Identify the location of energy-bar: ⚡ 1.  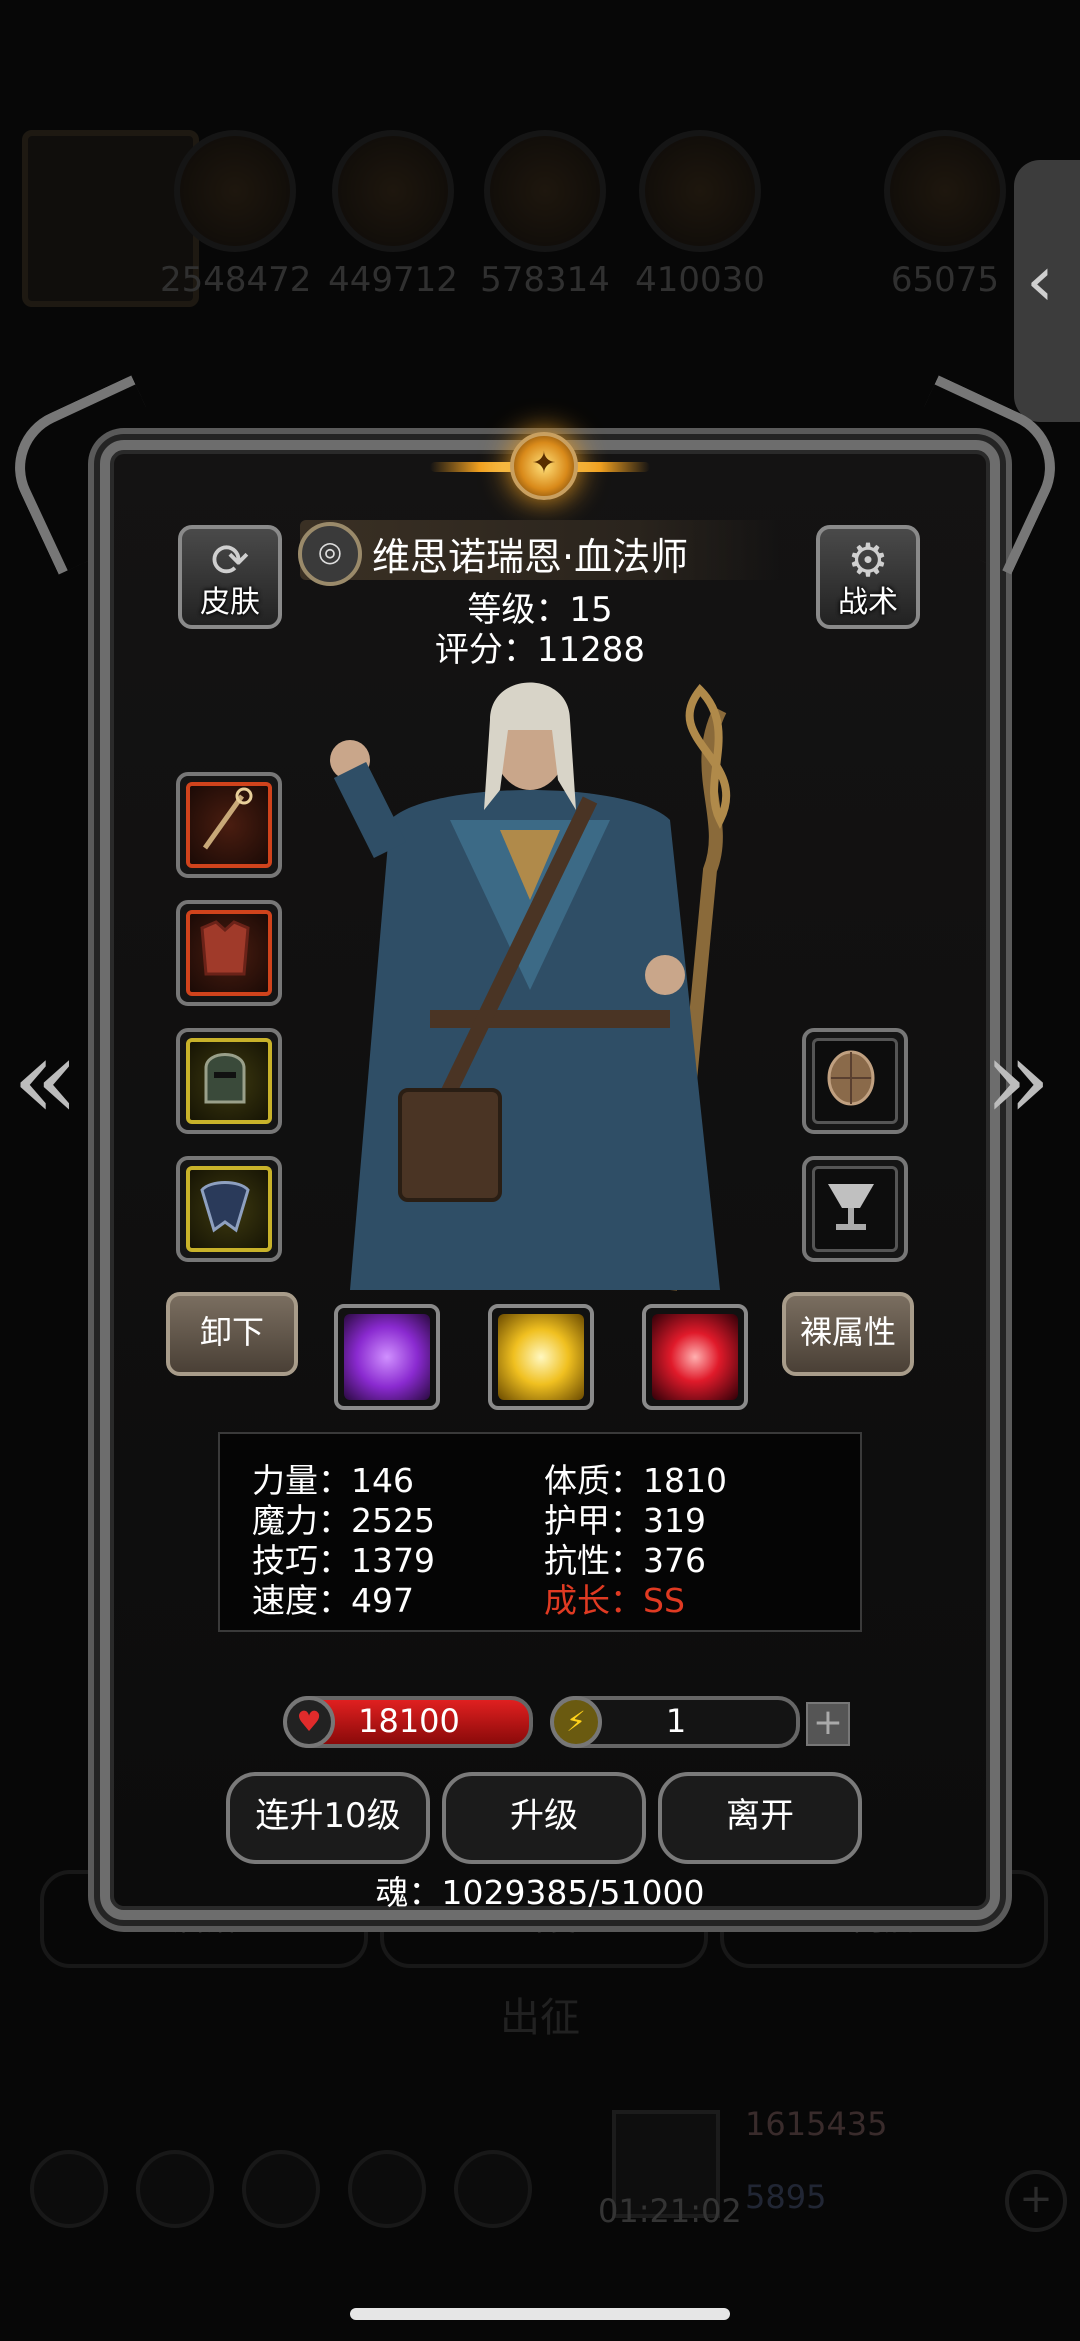
(675, 1722).